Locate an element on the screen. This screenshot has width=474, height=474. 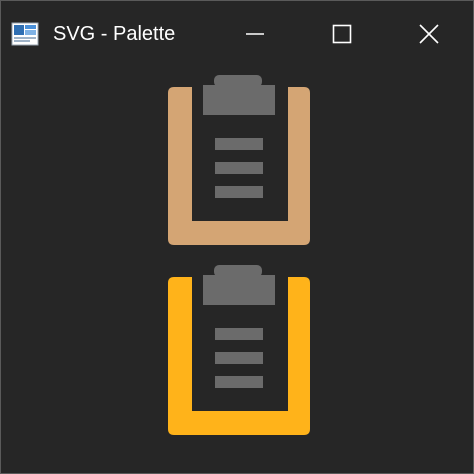
minimize-icon is located at coordinates (255, 34).